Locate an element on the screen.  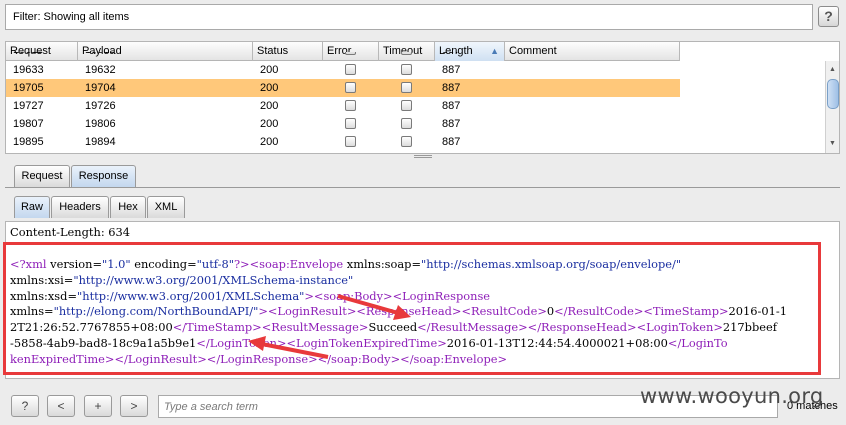
search-next-button: > is located at coordinates (134, 406).